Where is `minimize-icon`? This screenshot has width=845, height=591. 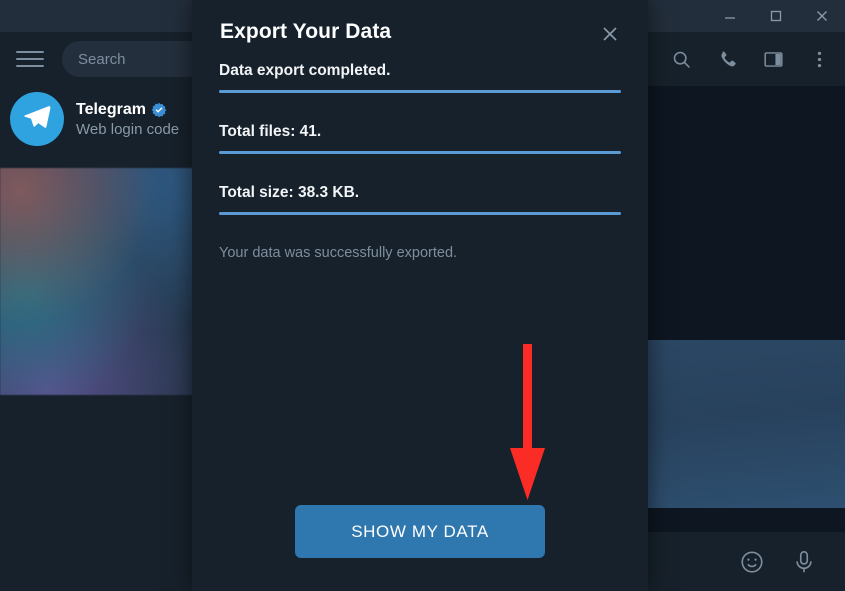
minimize-icon is located at coordinates (730, 16).